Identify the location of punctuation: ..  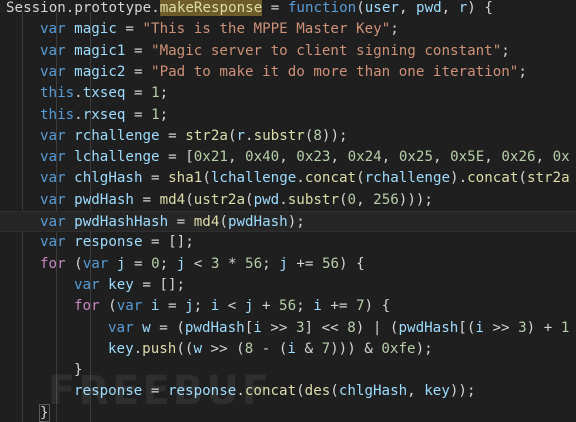
(300, 178).